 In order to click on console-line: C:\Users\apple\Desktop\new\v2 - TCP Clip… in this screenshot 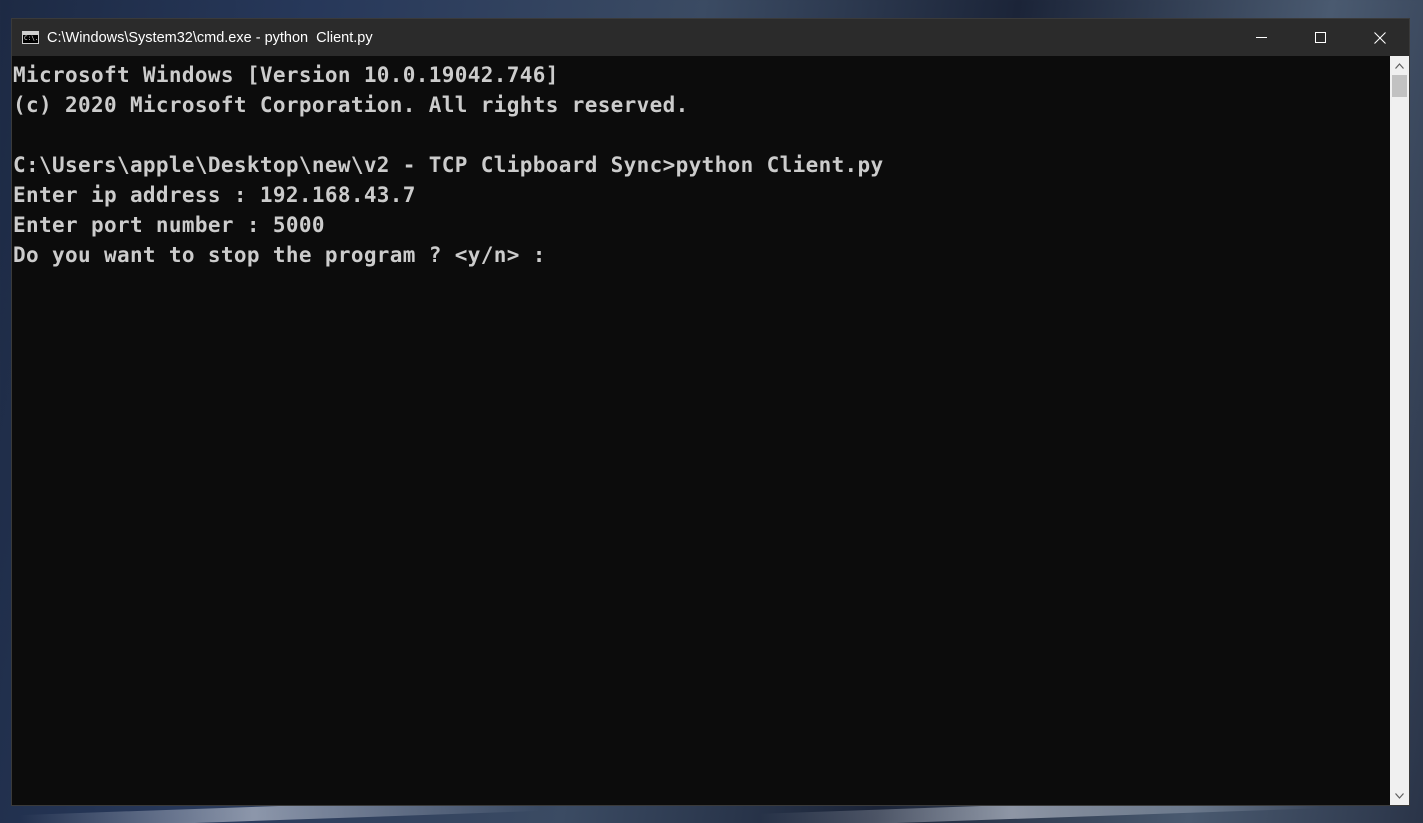, I will do `click(448, 165)`.